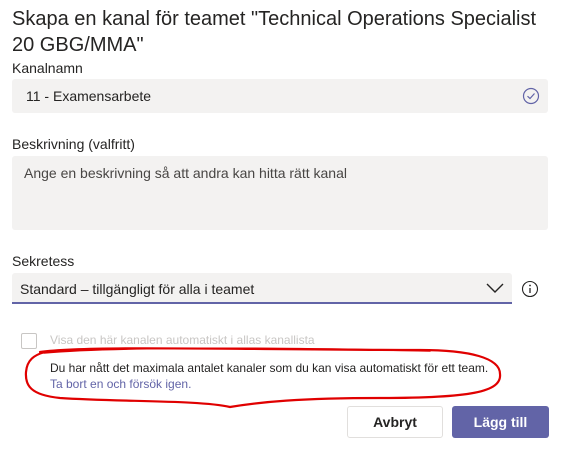 This screenshot has width=565, height=466. Describe the element at coordinates (280, 96) in the screenshot. I see `channel-name-input: 11 - Examensarbete` at that location.